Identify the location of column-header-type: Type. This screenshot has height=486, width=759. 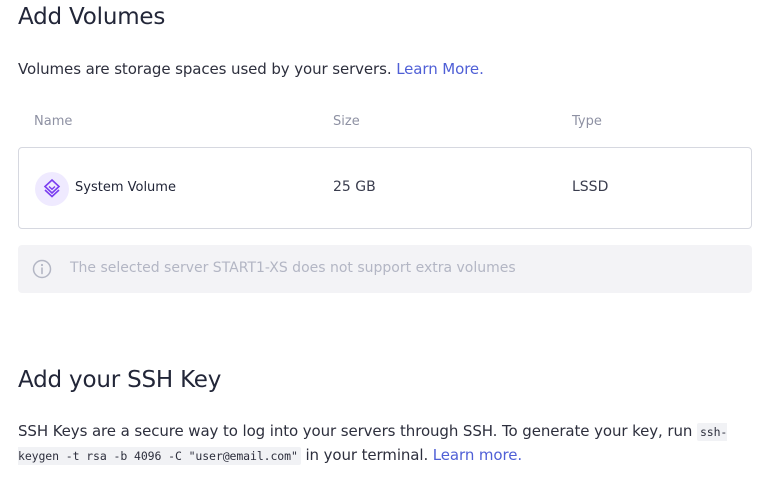
(587, 121).